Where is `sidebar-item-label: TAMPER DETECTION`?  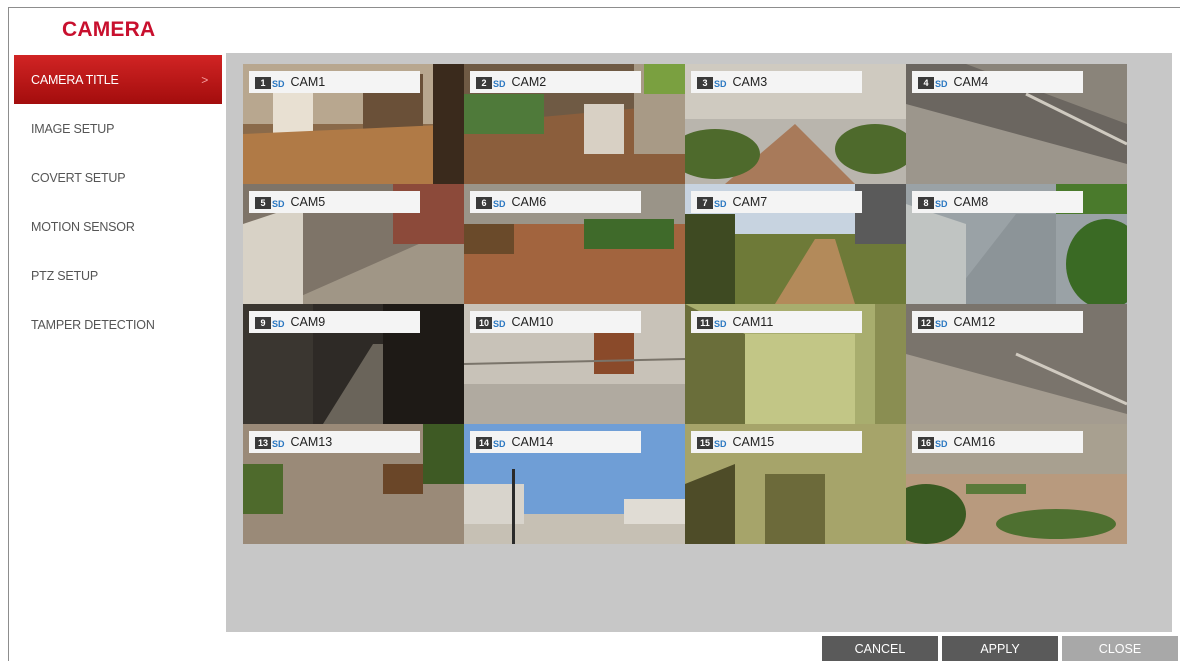
sidebar-item-label: TAMPER DETECTION is located at coordinates (93, 324).